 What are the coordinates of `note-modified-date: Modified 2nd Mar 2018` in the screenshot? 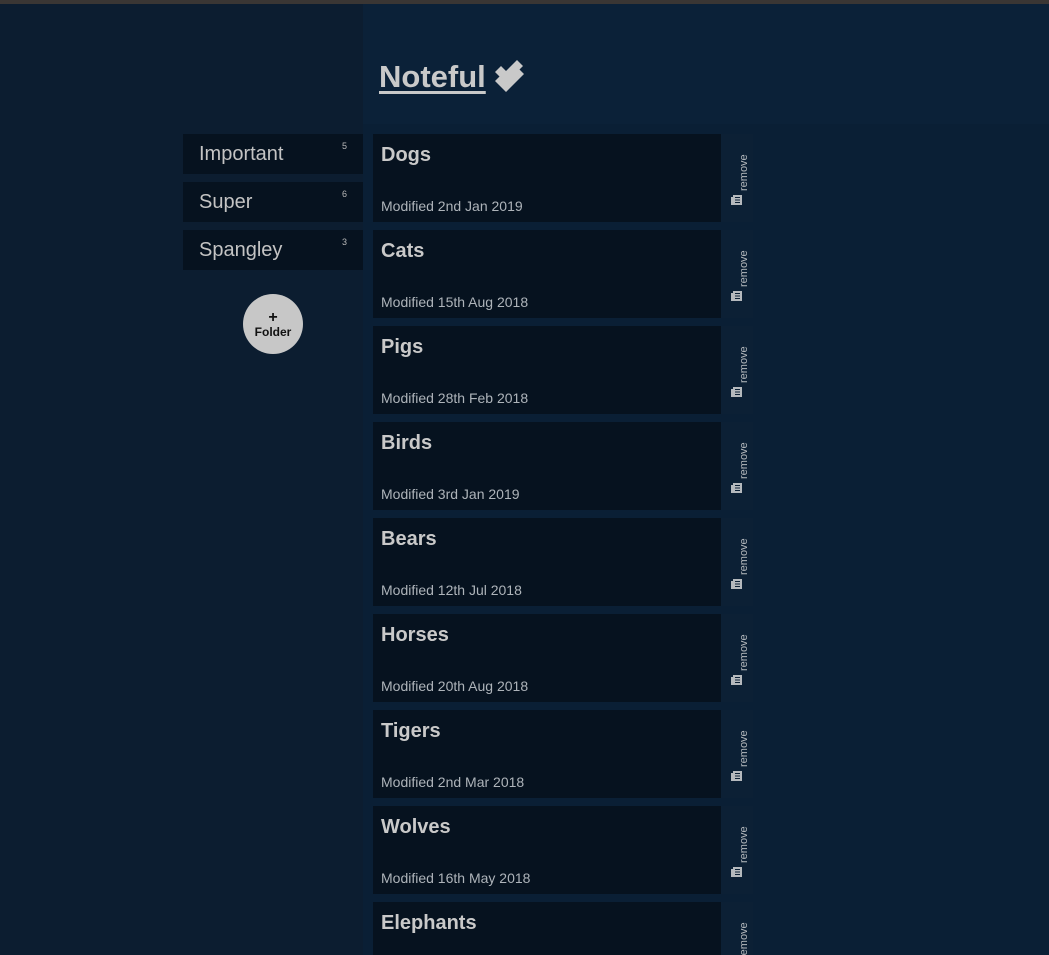 It's located at (453, 782).